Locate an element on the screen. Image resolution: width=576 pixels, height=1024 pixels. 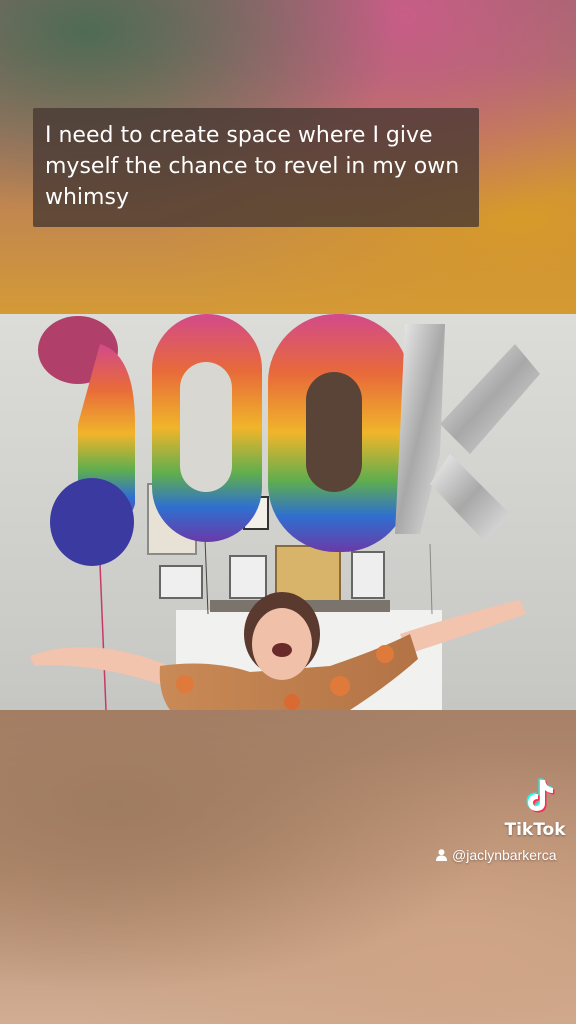
balloon-k is located at coordinates (467, 433).